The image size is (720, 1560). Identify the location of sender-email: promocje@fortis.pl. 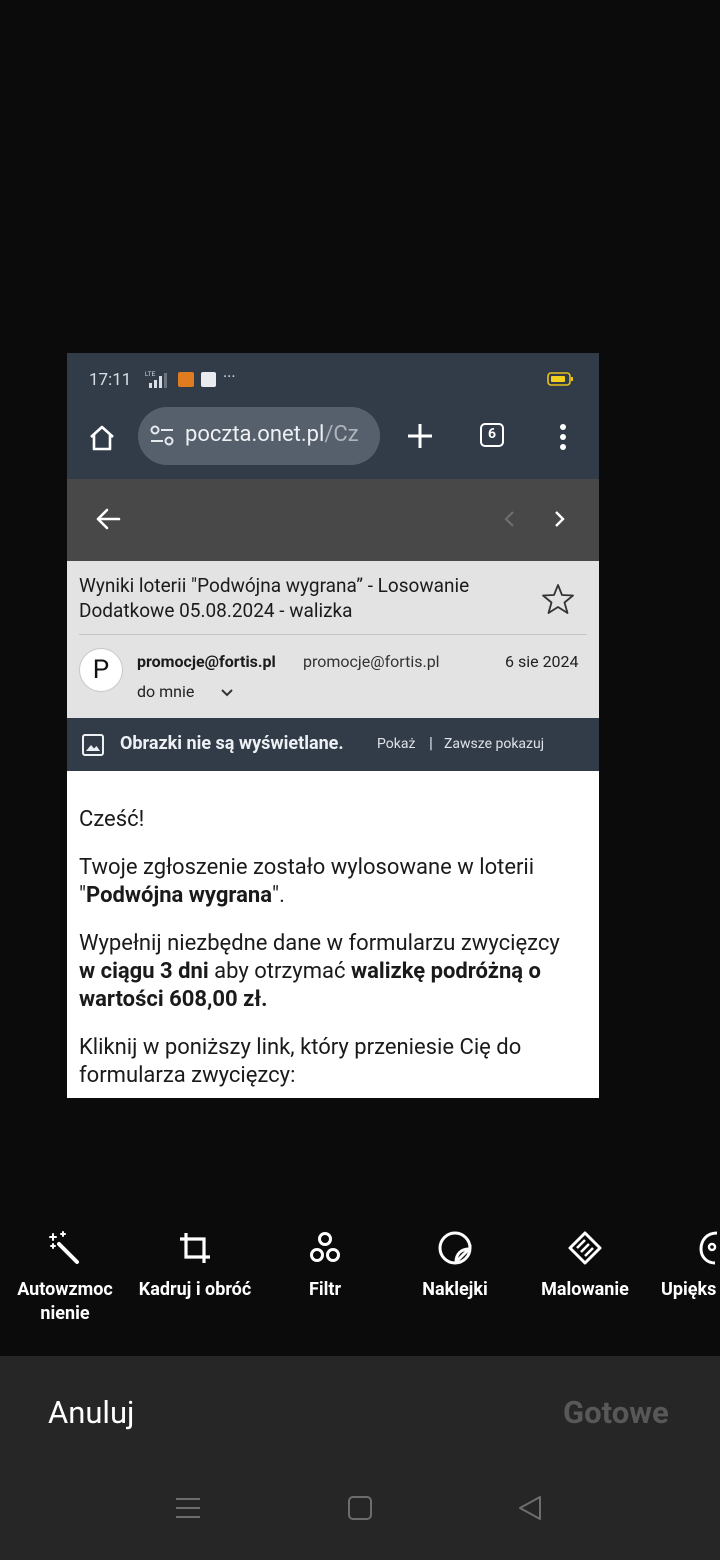
(371, 661).